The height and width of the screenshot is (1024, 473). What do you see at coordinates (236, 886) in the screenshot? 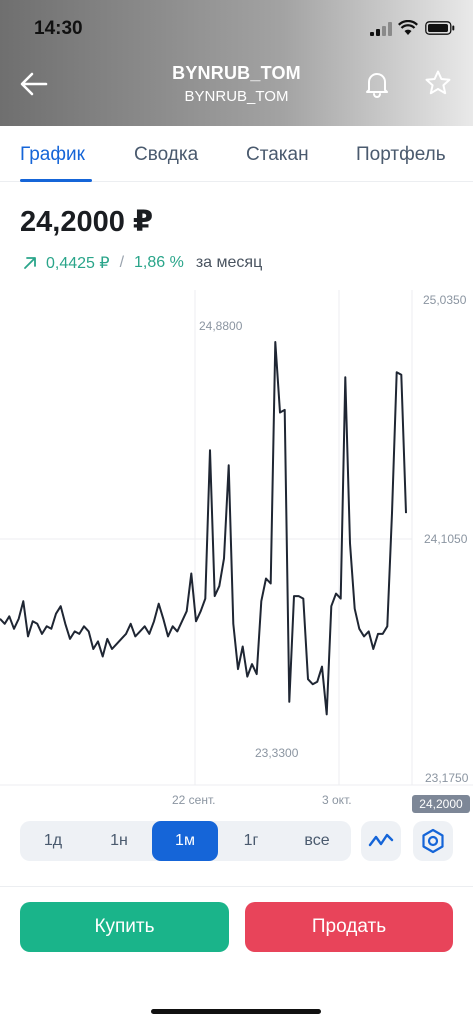
I see `divider` at bounding box center [236, 886].